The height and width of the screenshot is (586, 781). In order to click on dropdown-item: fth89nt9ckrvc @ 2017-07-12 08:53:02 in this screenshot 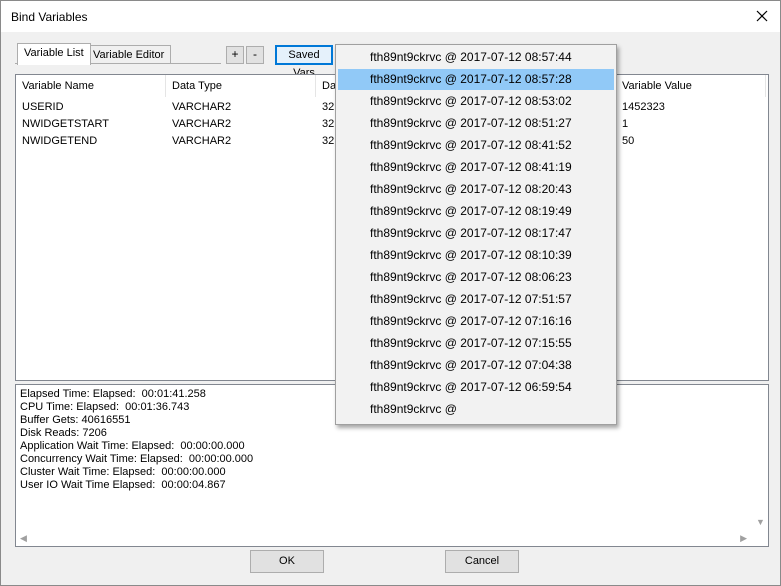, I will do `click(476, 101)`.